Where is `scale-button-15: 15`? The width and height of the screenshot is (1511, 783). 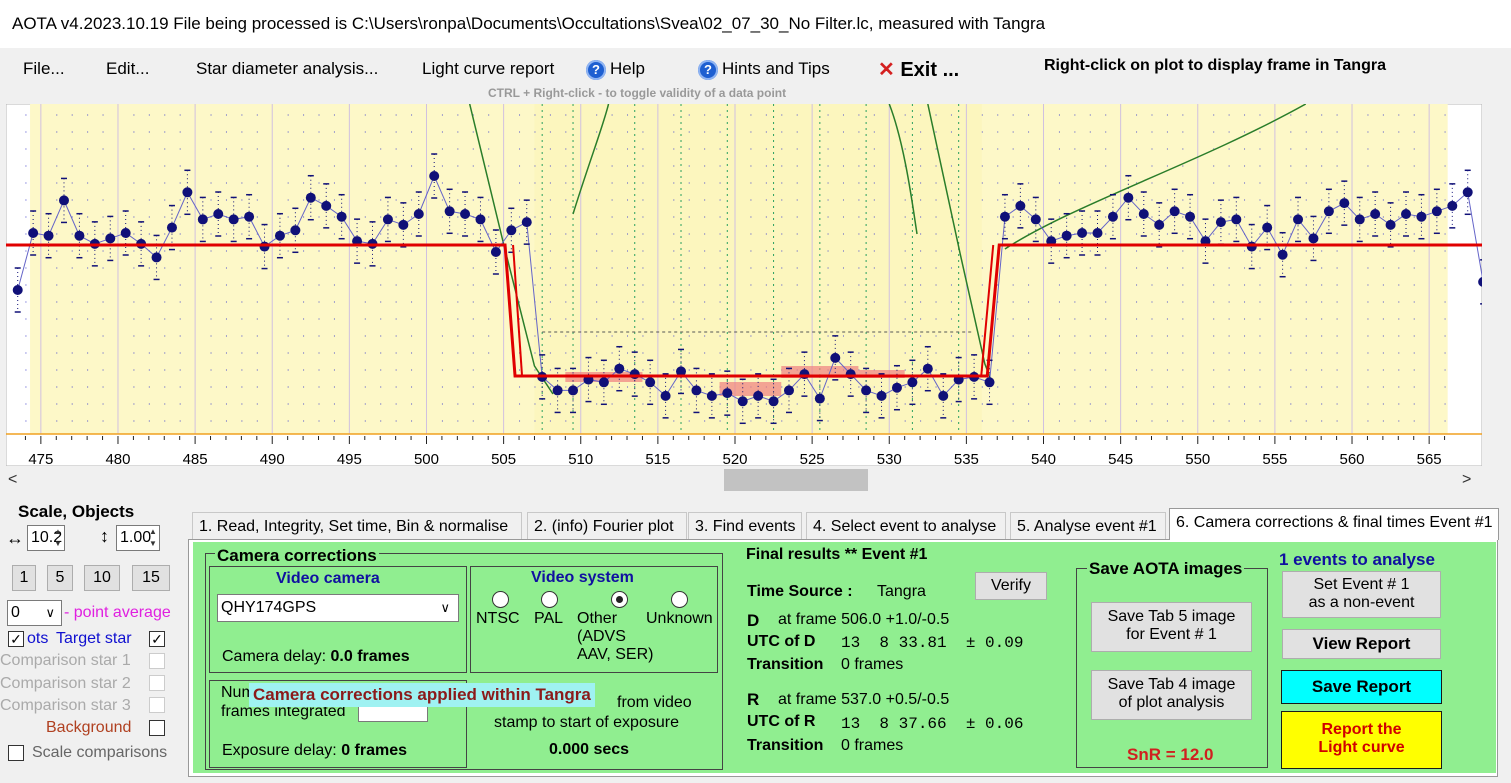 scale-button-15: 15 is located at coordinates (151, 578).